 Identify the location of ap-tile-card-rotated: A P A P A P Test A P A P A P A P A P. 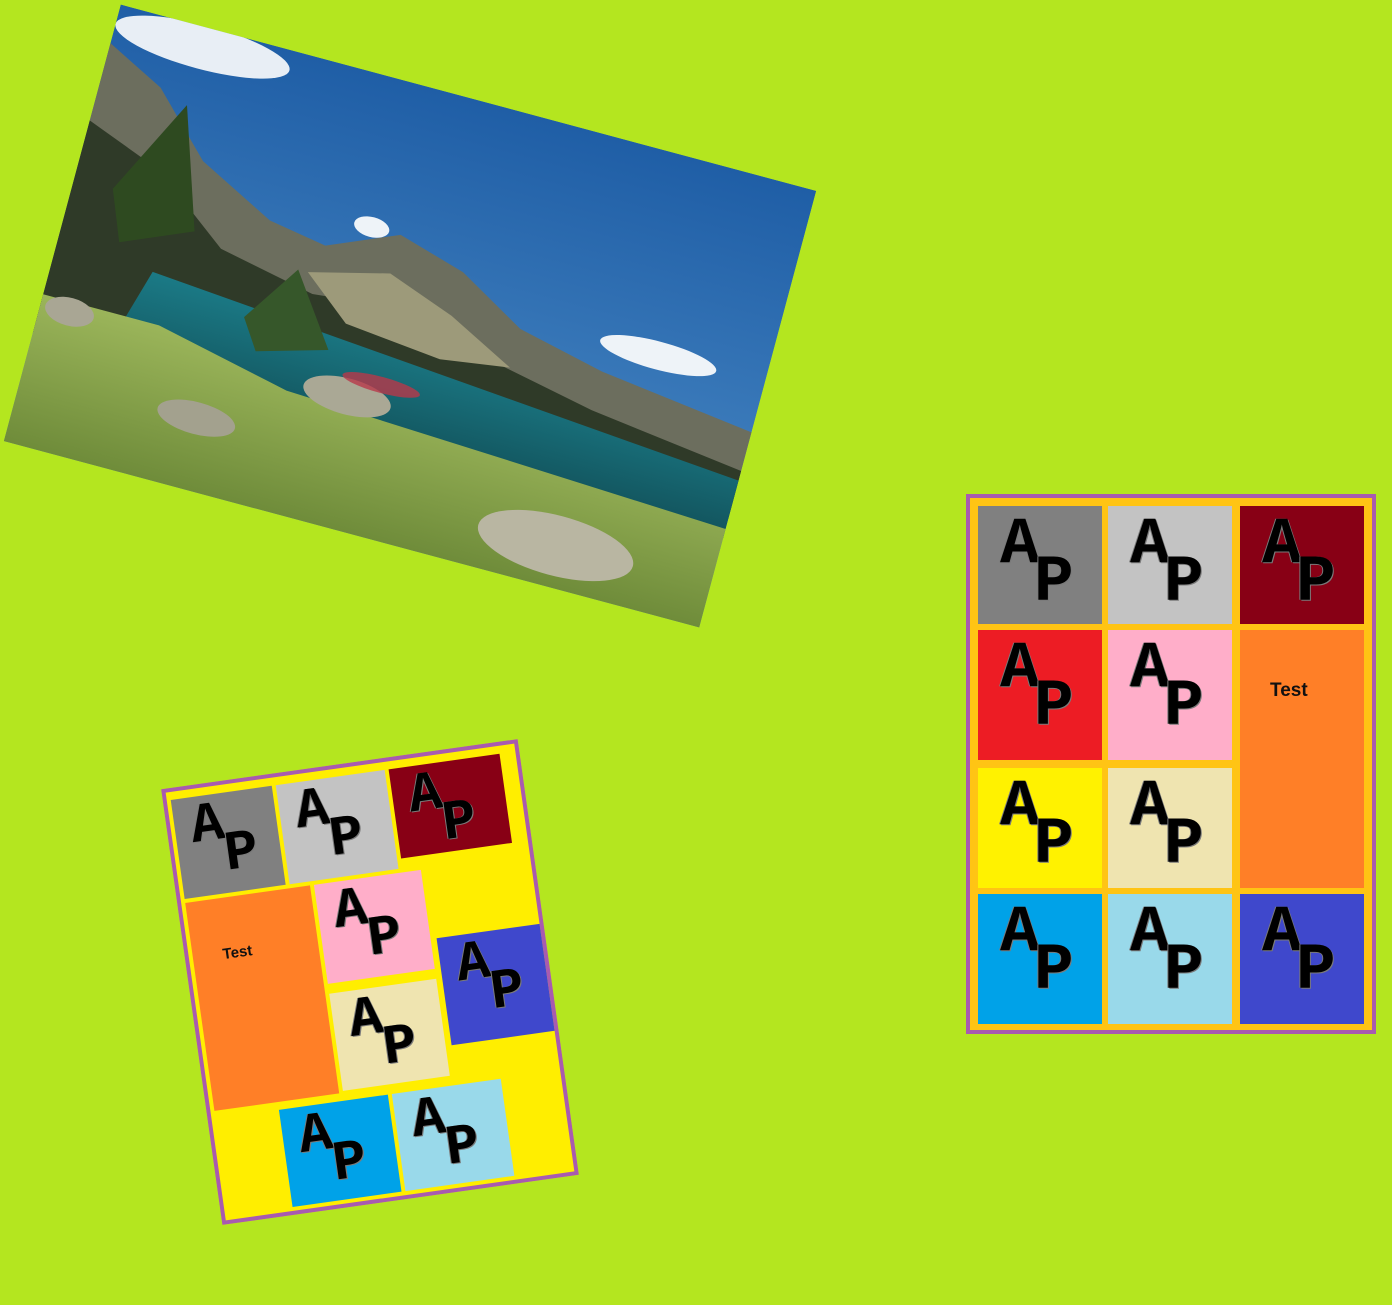
(370, 982).